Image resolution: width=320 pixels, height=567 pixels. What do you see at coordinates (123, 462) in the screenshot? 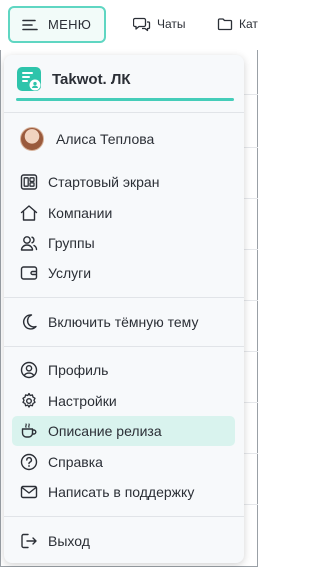
I see `menu-item-help: Справка` at bounding box center [123, 462].